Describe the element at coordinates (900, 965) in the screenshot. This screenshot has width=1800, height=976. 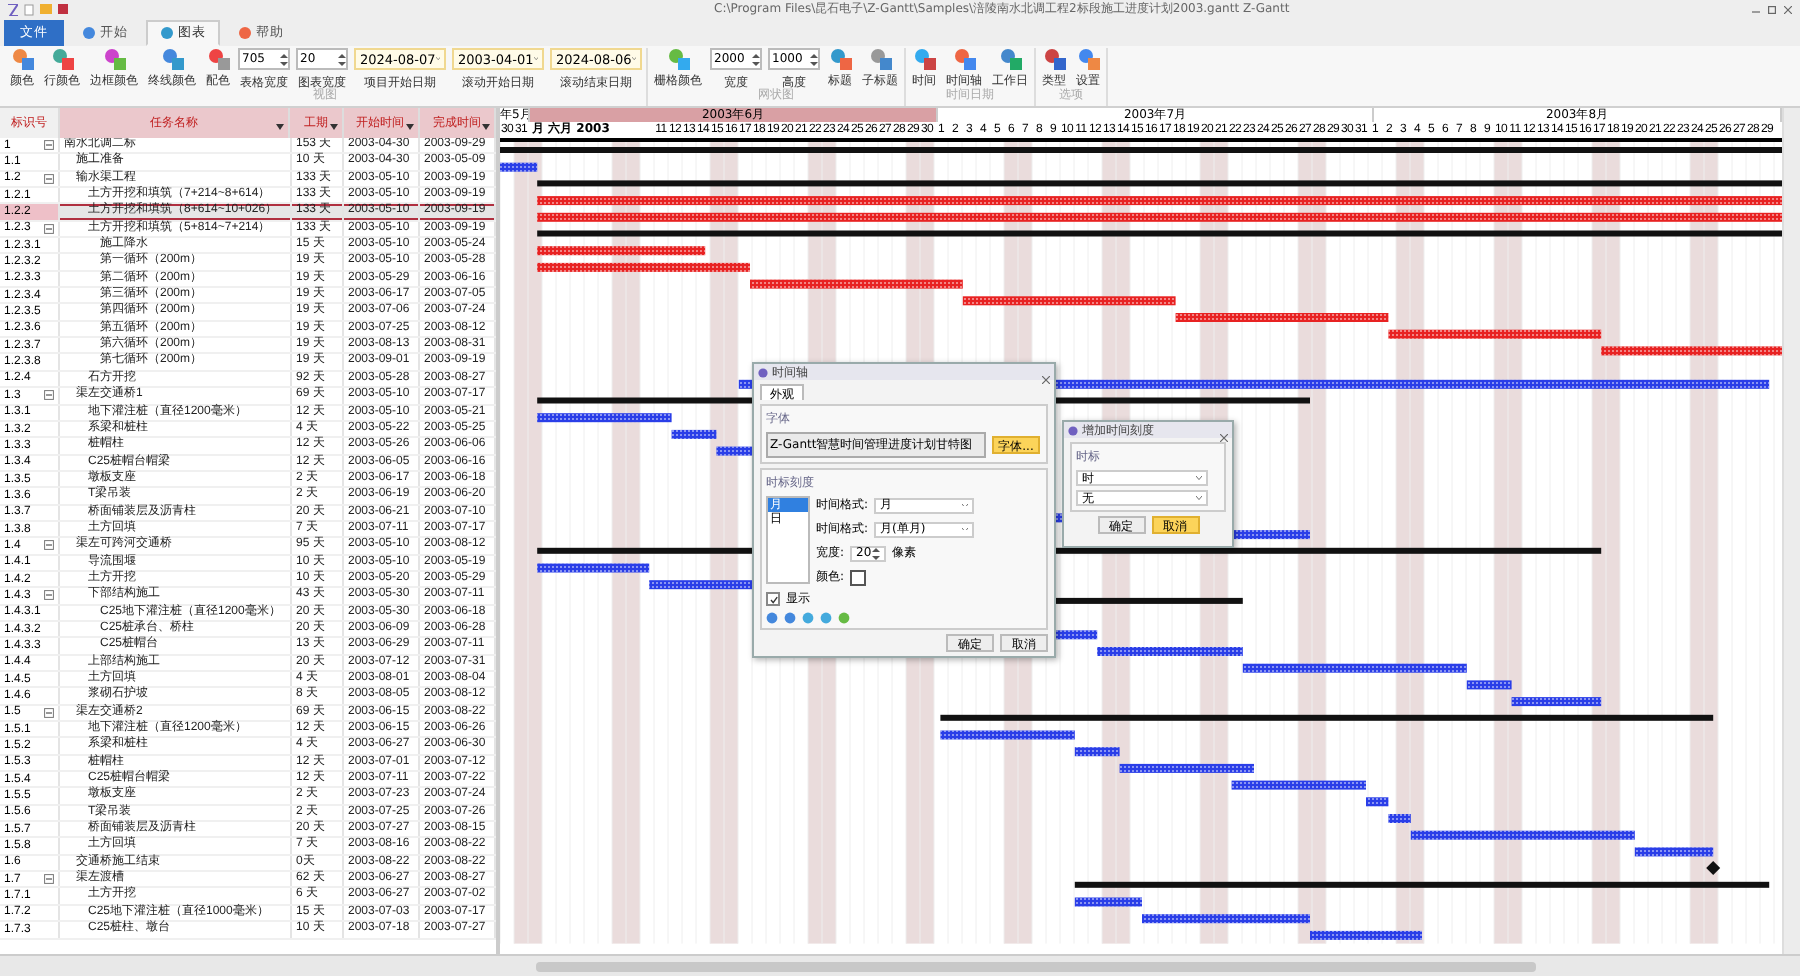
I see `horizontal-scrollbar` at that location.